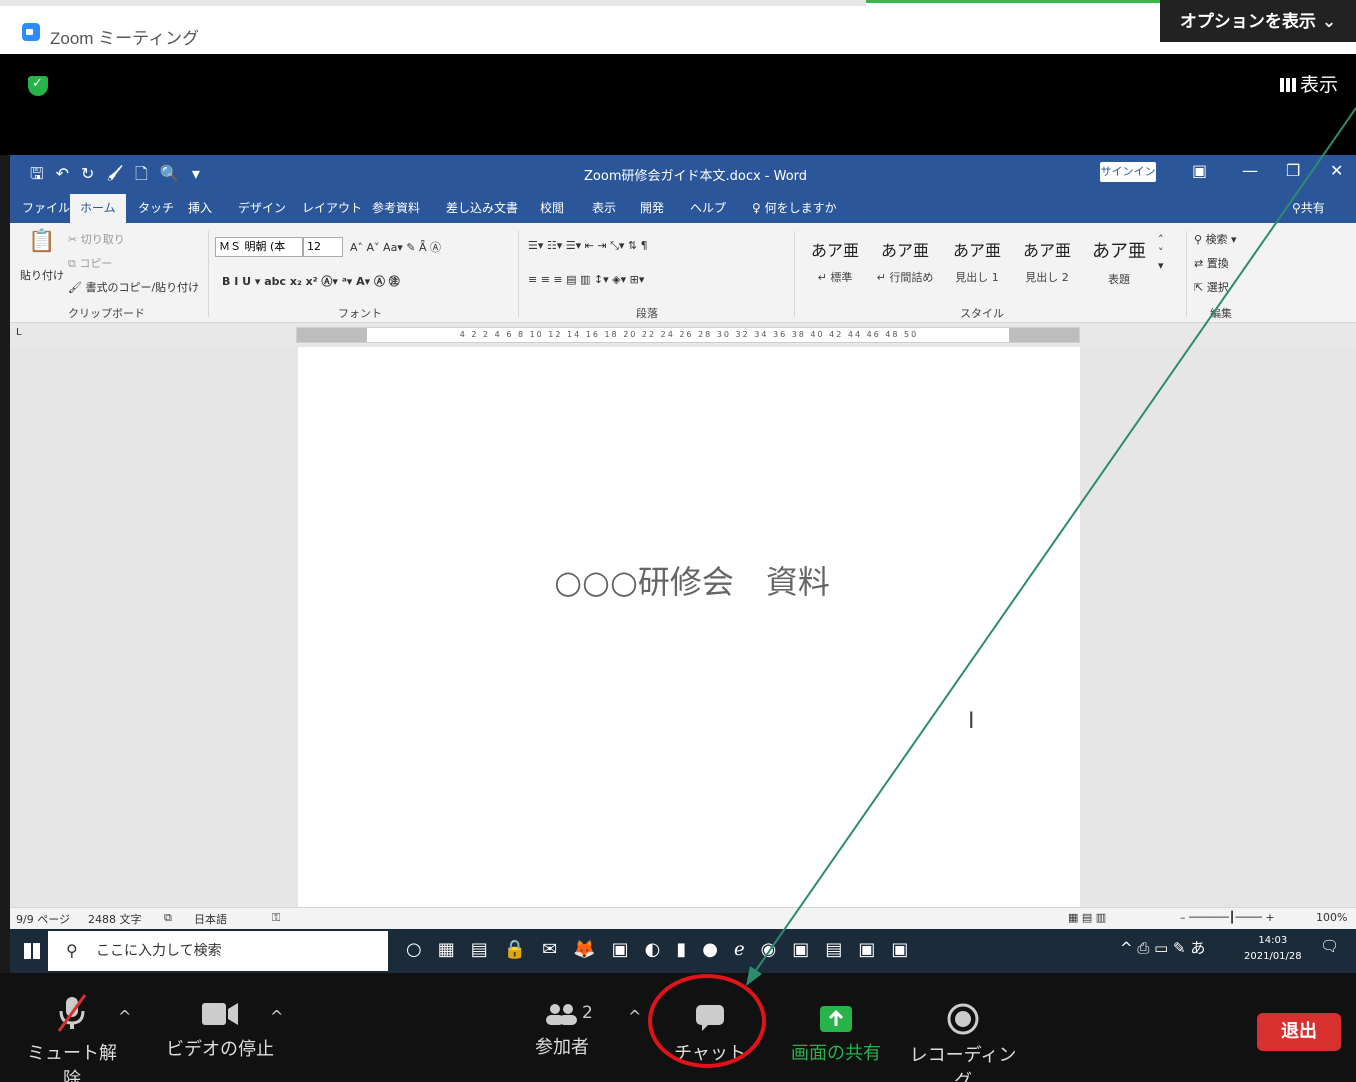  What do you see at coordinates (42, 275) in the screenshot?
I see `paste-button: 貼り付け` at bounding box center [42, 275].